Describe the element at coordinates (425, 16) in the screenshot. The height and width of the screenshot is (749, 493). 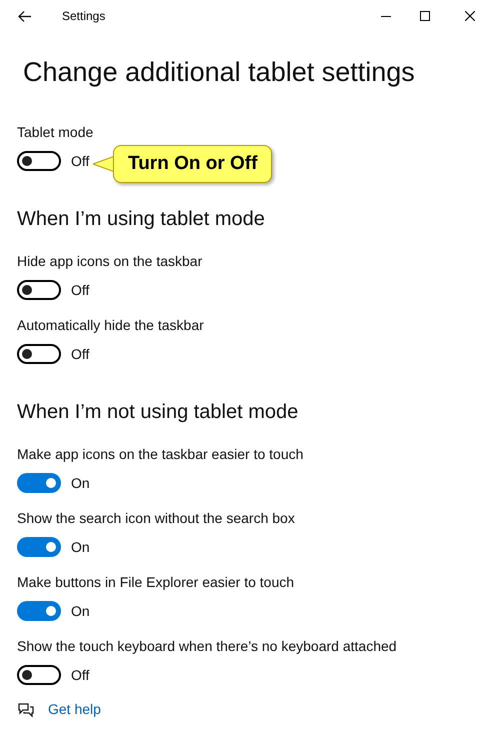
I see `maximize-icon` at that location.